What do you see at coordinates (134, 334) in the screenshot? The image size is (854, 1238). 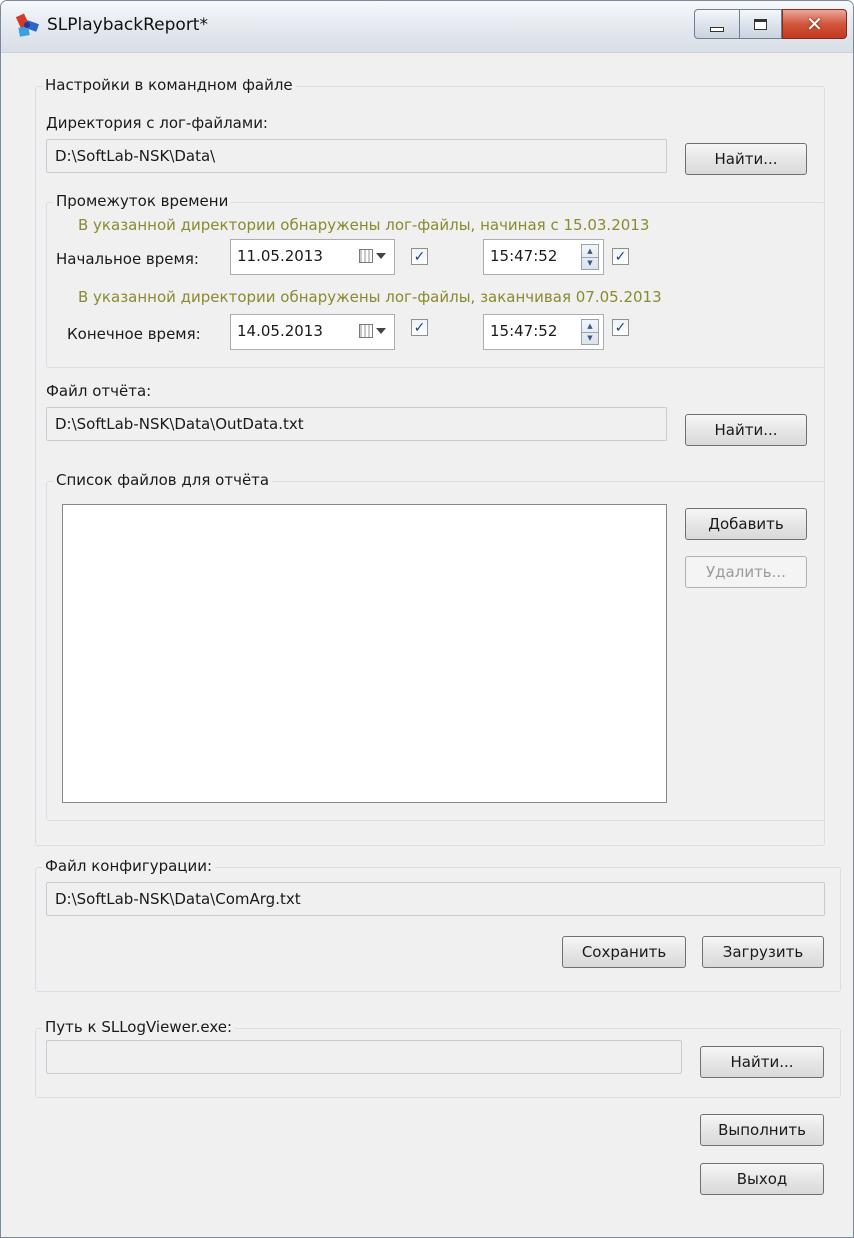 I see `end-time-label: Конечное время:` at bounding box center [134, 334].